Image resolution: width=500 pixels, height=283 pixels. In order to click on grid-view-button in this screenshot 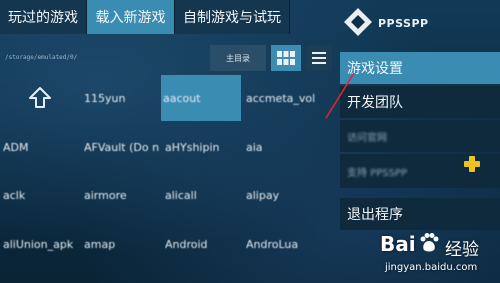, I will do `click(286, 58)`.